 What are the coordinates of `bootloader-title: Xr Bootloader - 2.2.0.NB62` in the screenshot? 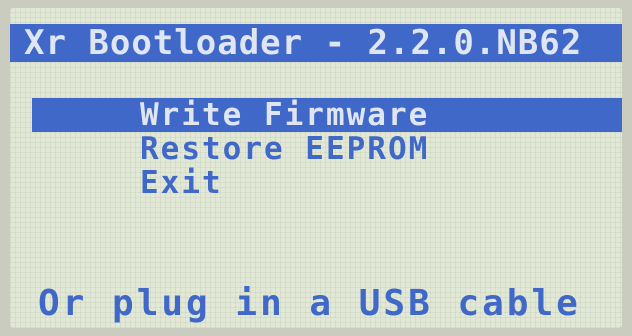 It's located at (316, 43).